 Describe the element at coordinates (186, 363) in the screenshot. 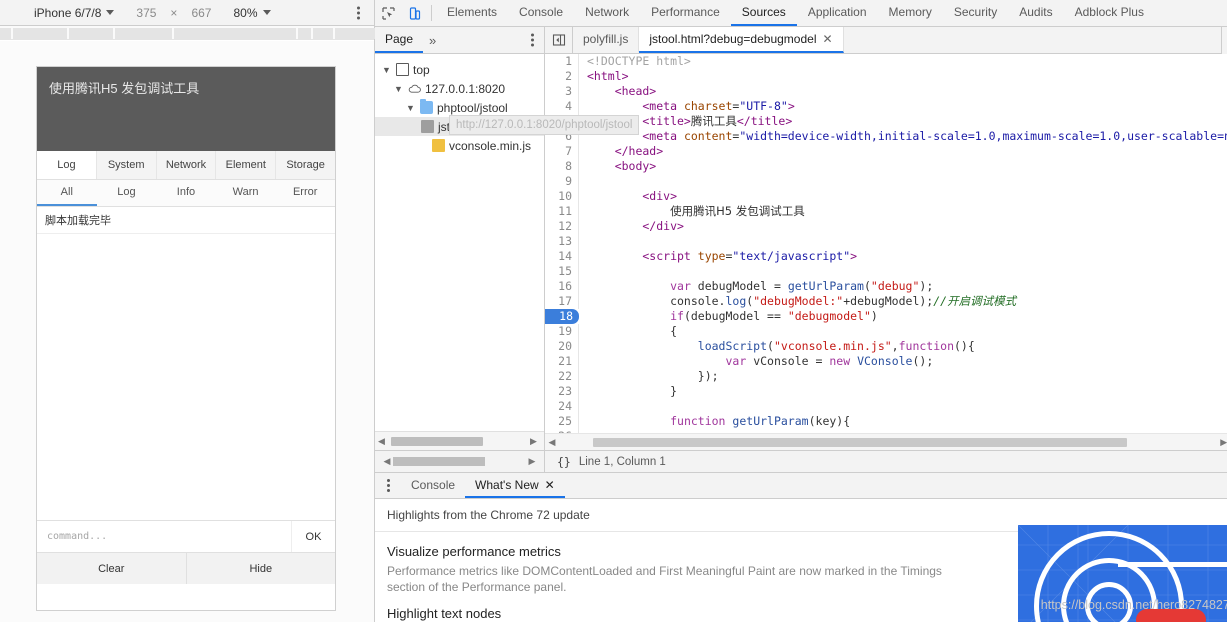

I see `vconsole-log-list: 脚本加载完毕` at that location.